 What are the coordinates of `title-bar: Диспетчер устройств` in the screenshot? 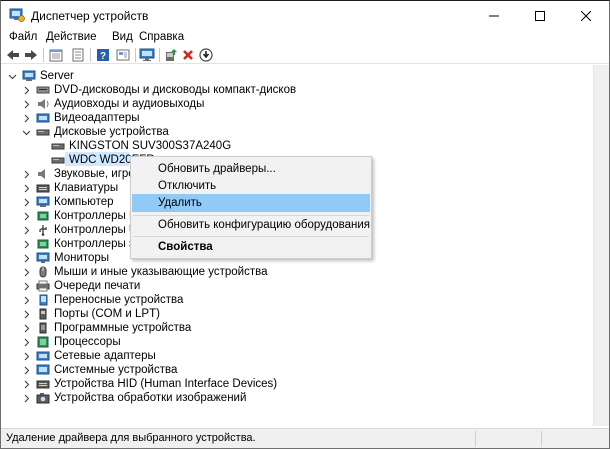 It's located at (305, 15).